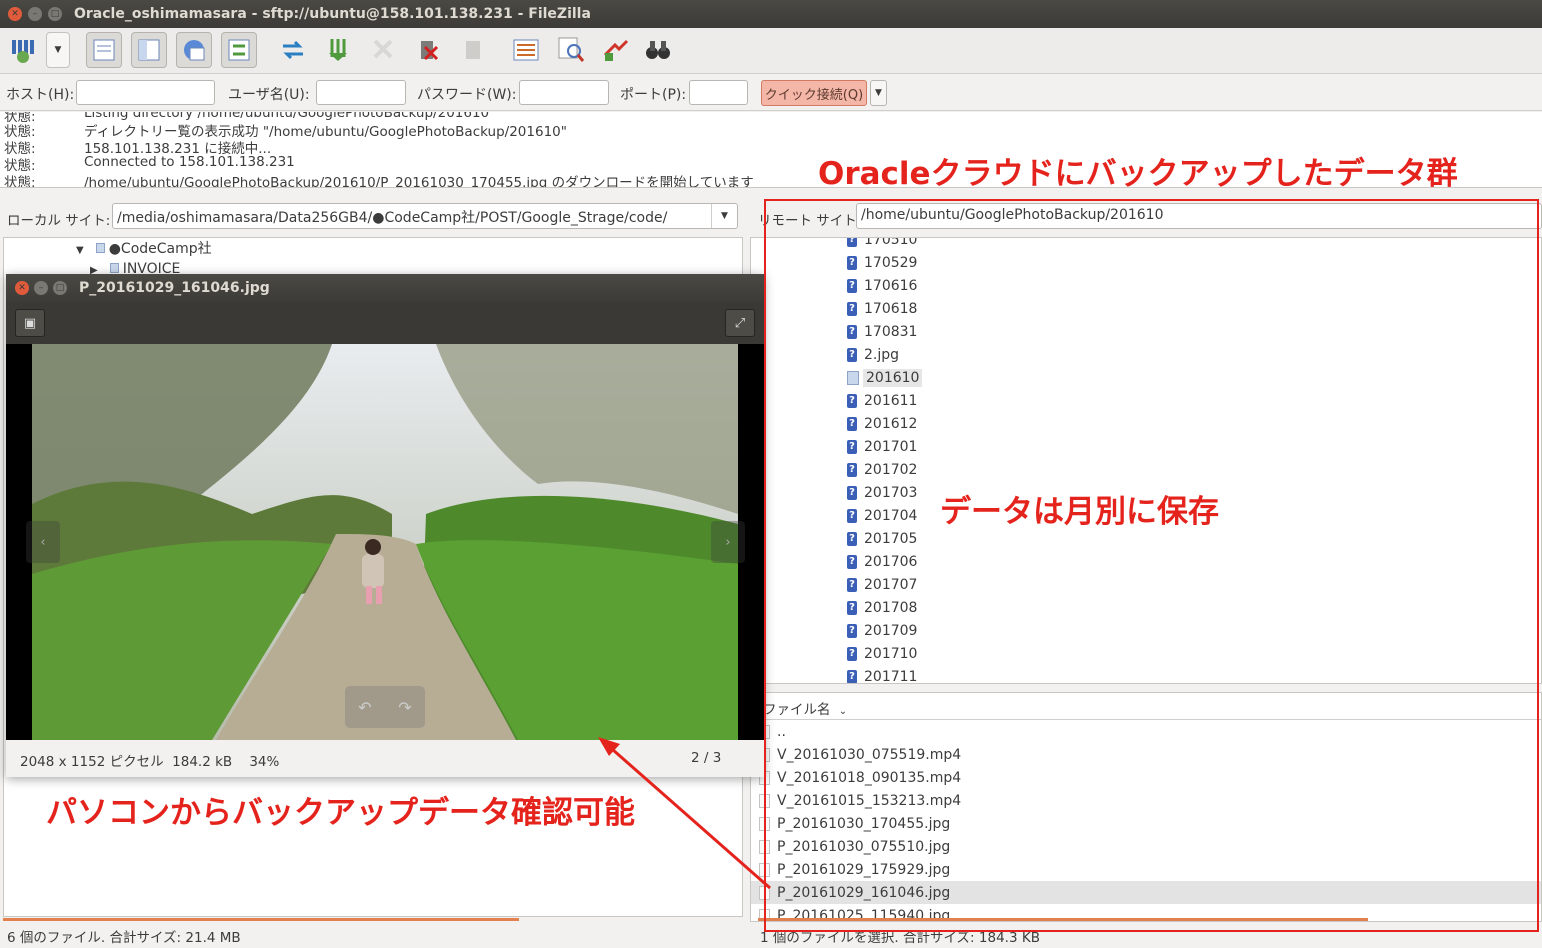 This screenshot has height=948, width=1542. What do you see at coordinates (1138, 174) in the screenshot?
I see `annotation-top: Oracleクラウドにバックアップしたデータ群` at bounding box center [1138, 174].